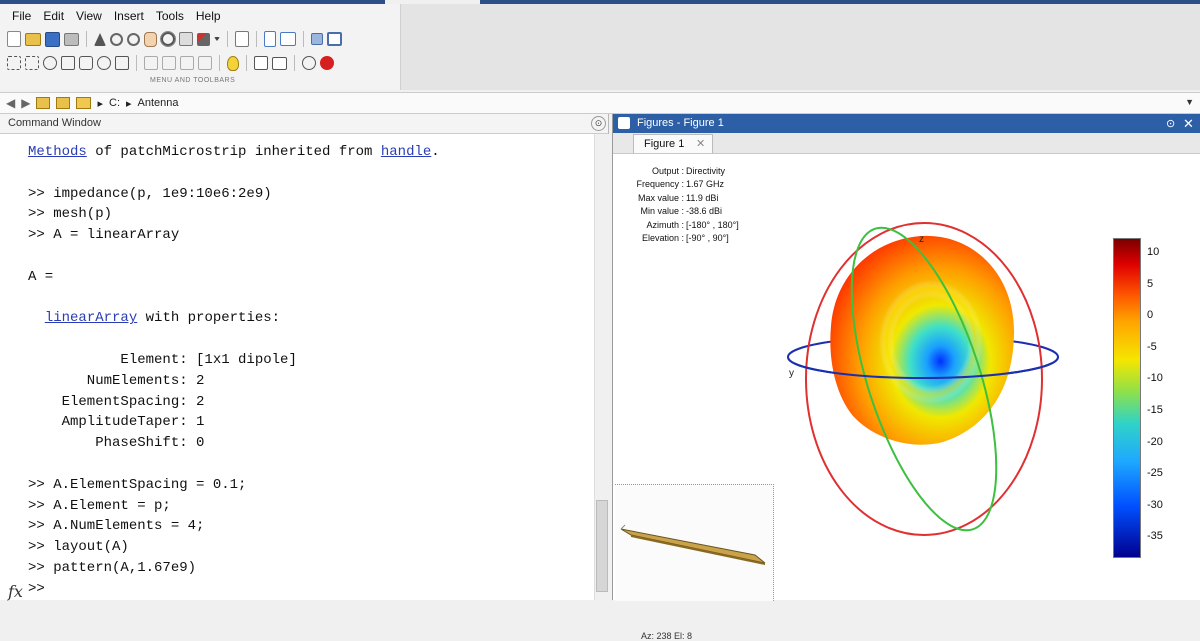  What do you see at coordinates (25, 103) in the screenshot?
I see `forward-arrow-icon: ▶` at bounding box center [25, 103].